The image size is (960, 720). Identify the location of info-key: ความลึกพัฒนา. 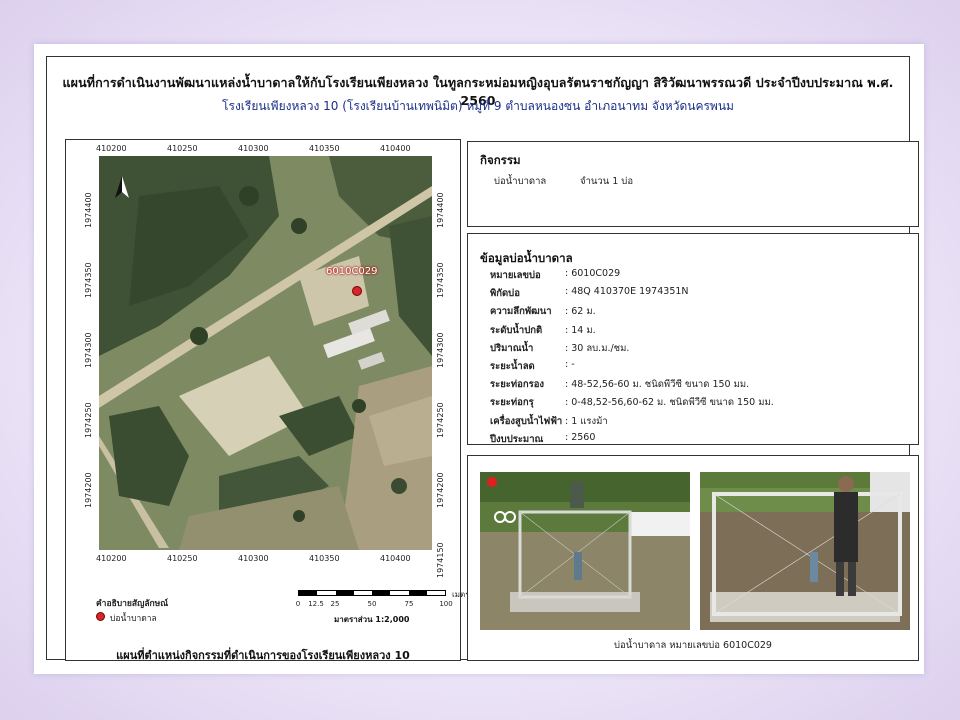
(521, 312).